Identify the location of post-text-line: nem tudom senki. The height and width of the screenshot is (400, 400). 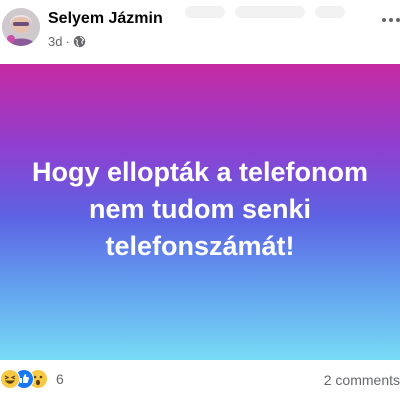
(200, 208).